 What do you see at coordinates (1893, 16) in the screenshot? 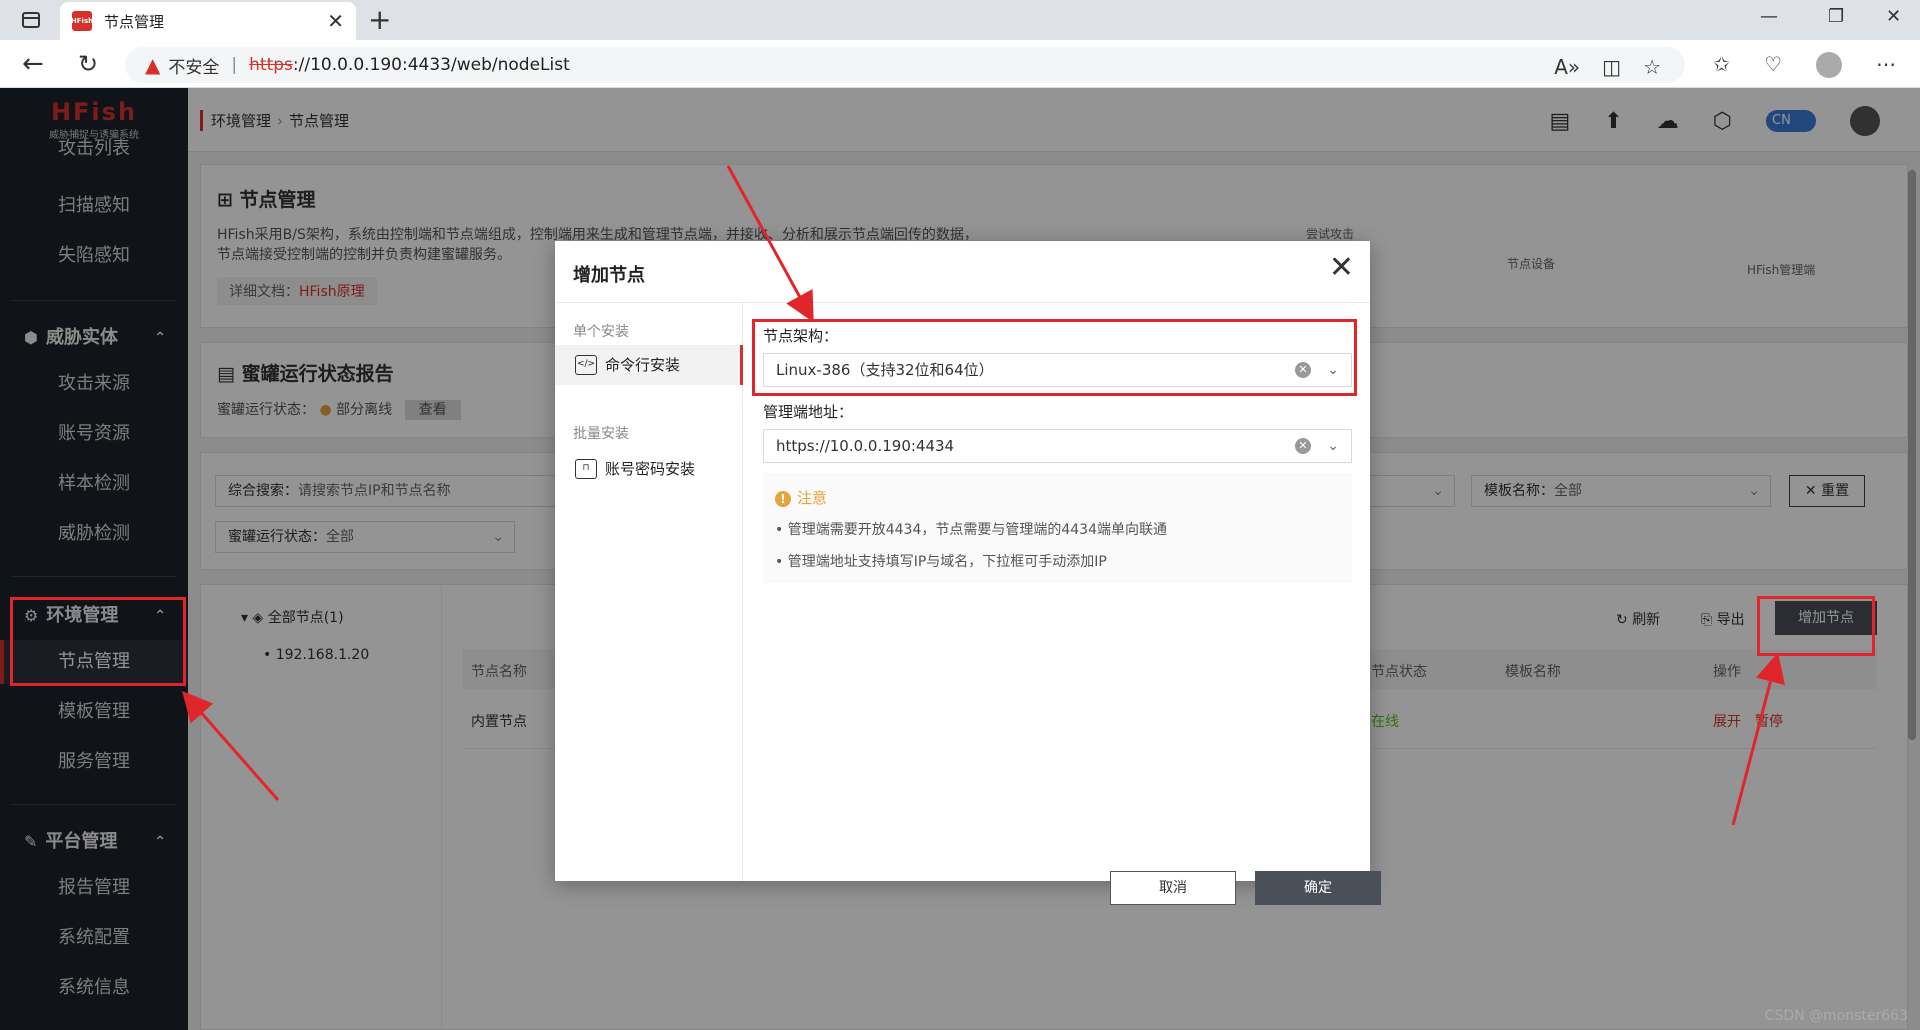
I see `window-close-icon: ✕` at bounding box center [1893, 16].